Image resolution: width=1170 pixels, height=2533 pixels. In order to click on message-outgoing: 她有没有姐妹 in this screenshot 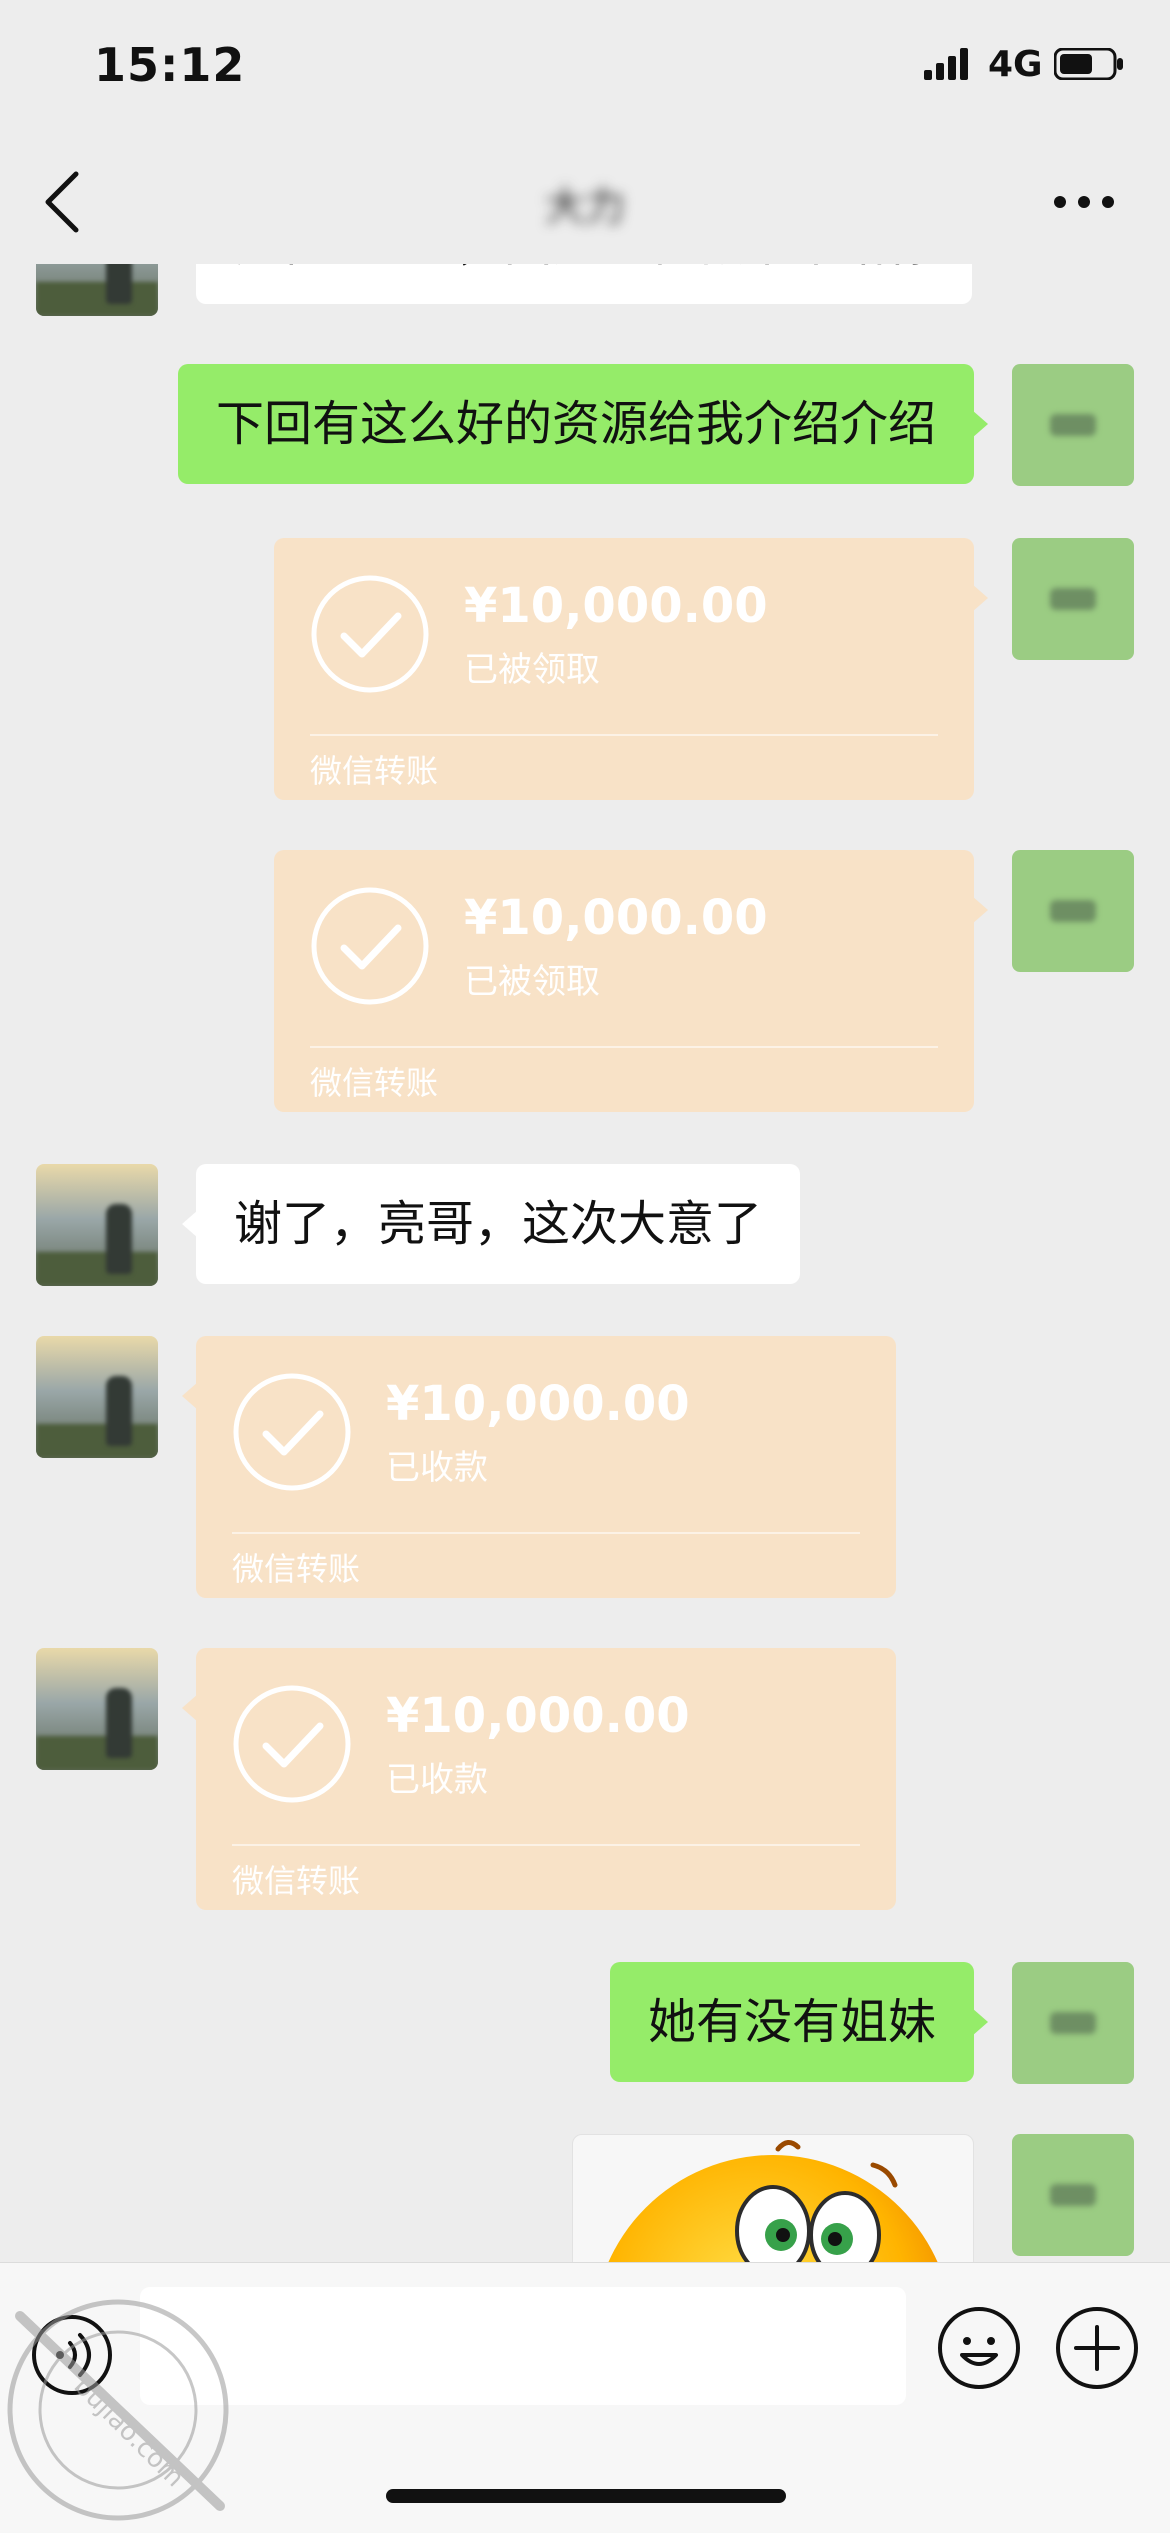, I will do `click(799, 2022)`.